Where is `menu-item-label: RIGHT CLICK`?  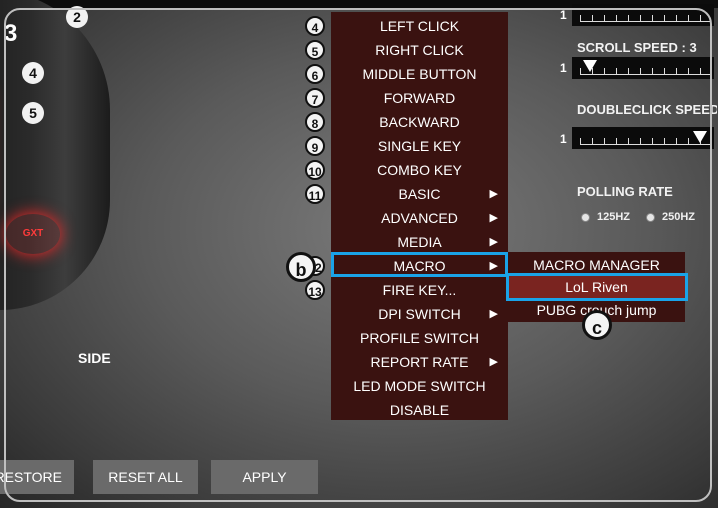 menu-item-label: RIGHT CLICK is located at coordinates (419, 50).